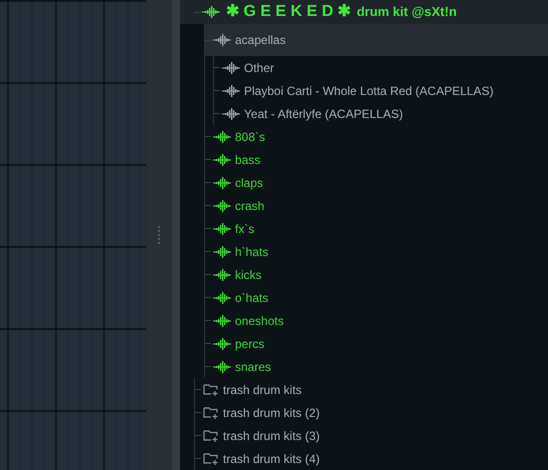 This screenshot has height=470, width=548. I want to click on tree-item: kicks, so click(240, 275).